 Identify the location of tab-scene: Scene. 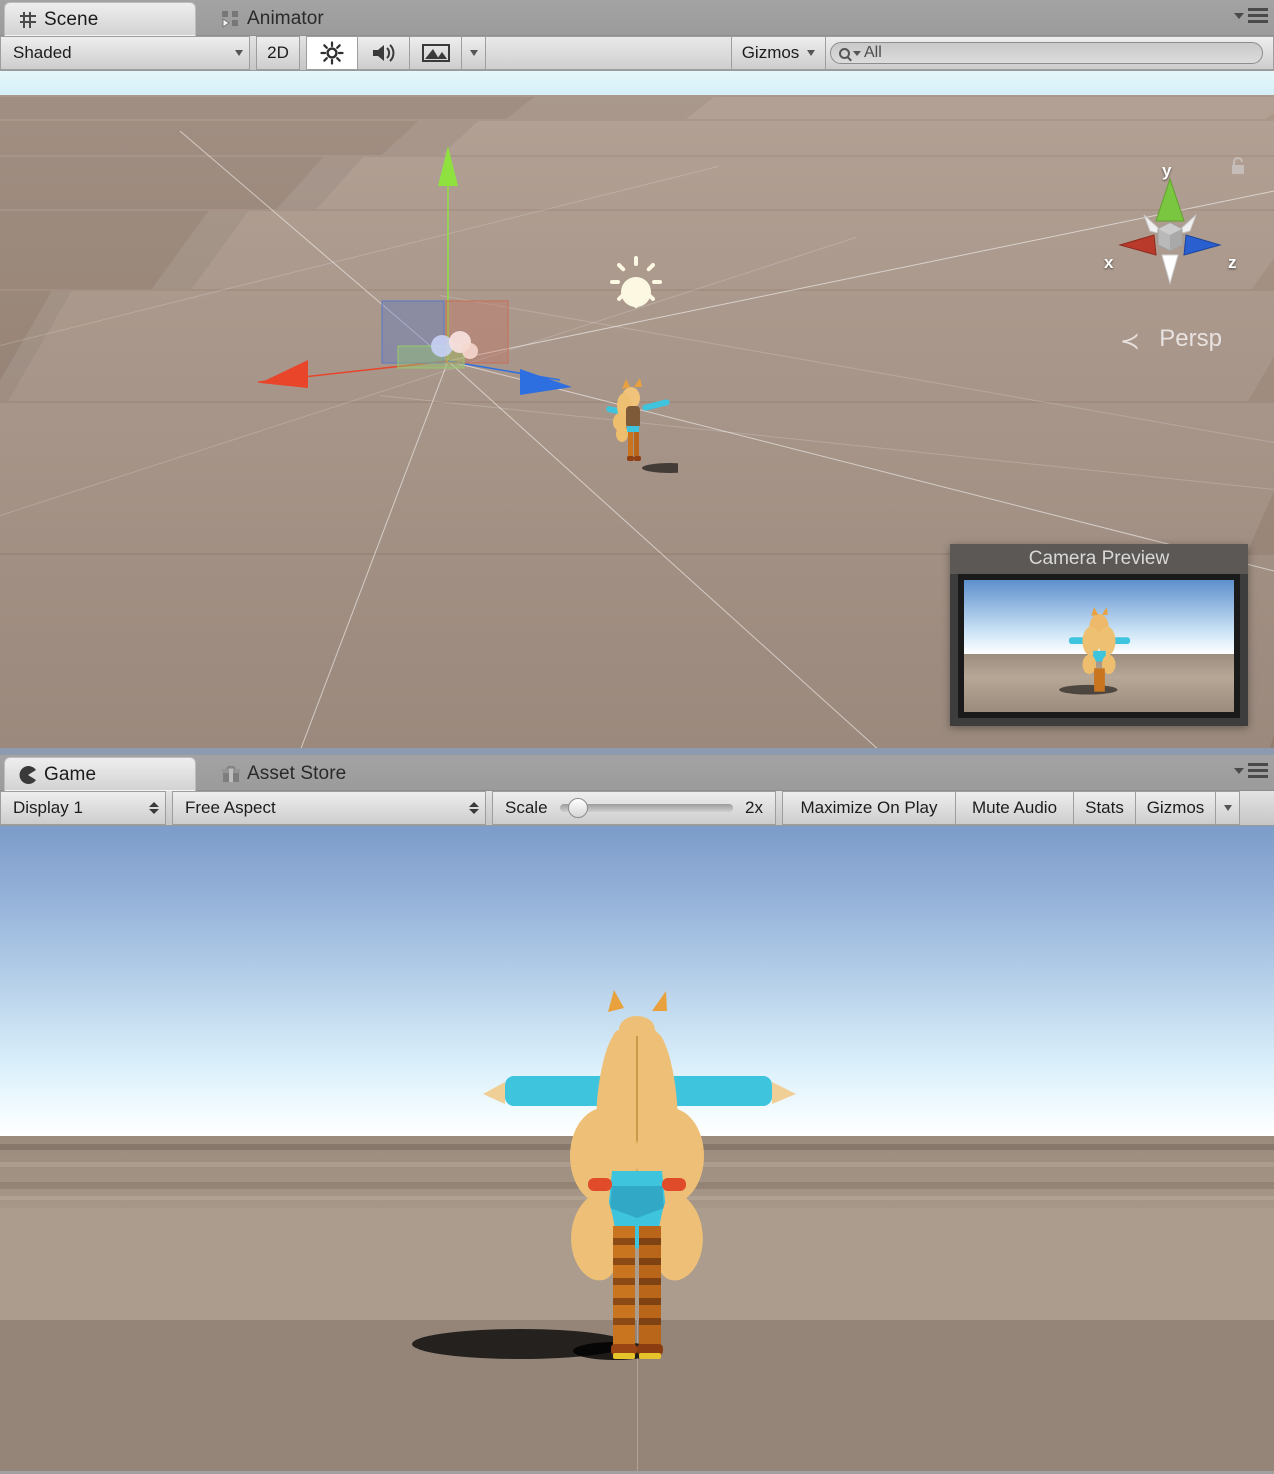
(100, 19).